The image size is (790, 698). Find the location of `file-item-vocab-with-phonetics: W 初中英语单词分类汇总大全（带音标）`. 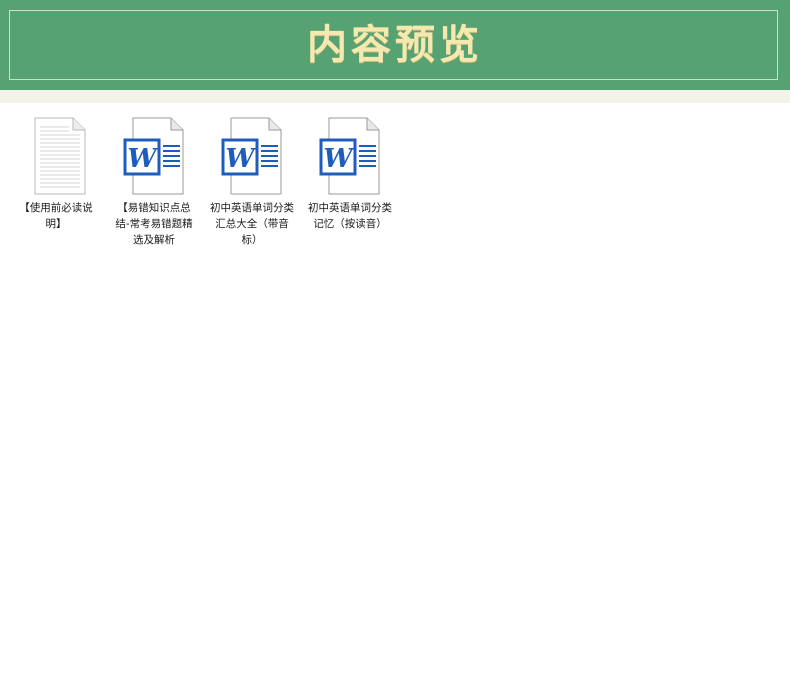

file-item-vocab-with-phonetics: W 初中英语单词分类汇总大全（带音标） is located at coordinates (252, 181).